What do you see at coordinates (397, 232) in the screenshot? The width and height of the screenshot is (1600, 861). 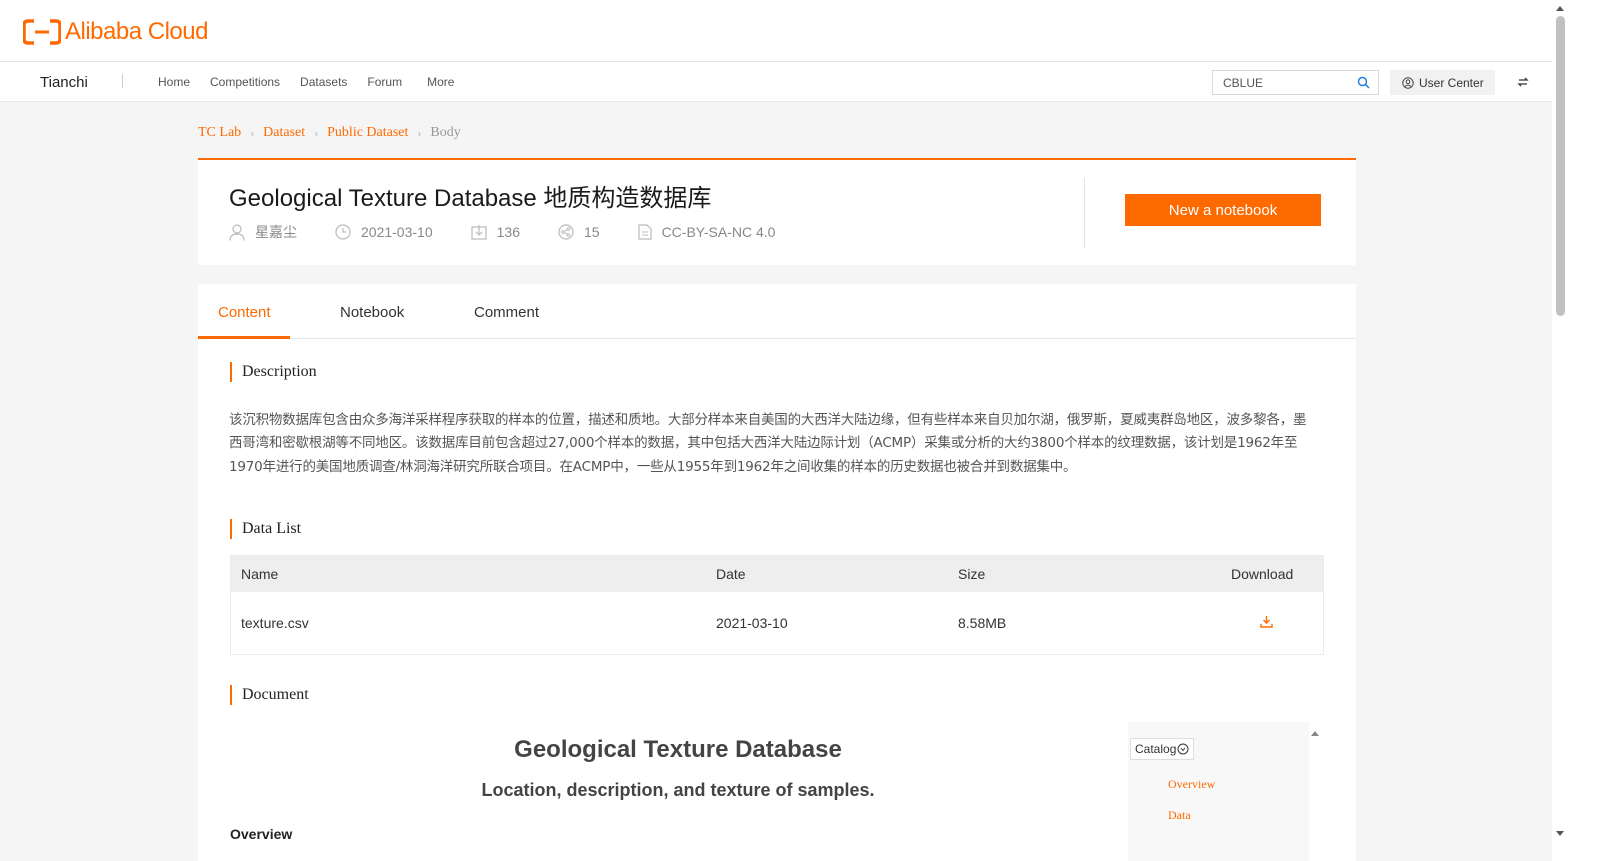 I see `publish-date: 2021-03-10` at bounding box center [397, 232].